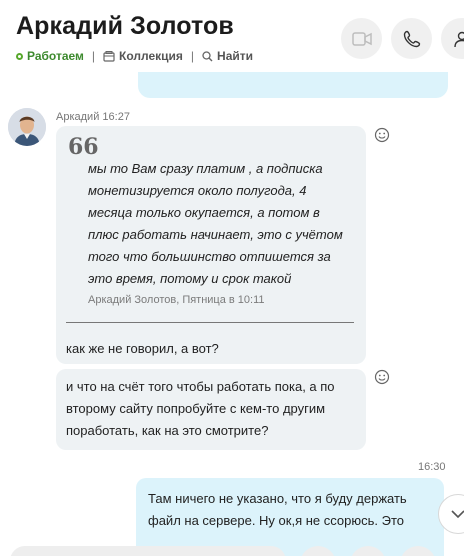 This screenshot has width=464, height=556. I want to click on add-people-button, so click(452, 38).